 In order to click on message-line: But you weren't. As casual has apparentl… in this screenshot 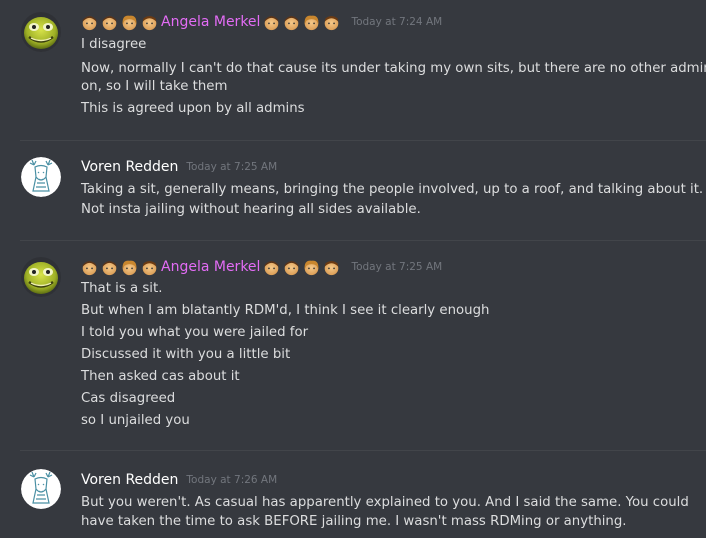, I will do `click(385, 502)`.